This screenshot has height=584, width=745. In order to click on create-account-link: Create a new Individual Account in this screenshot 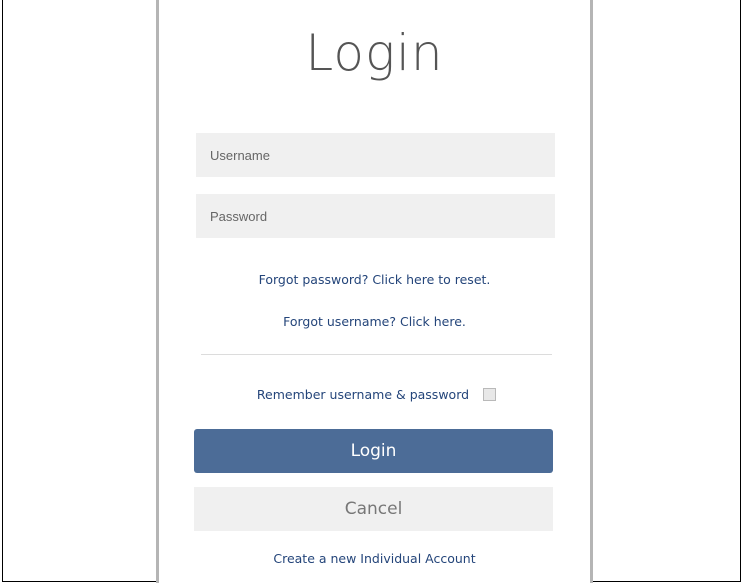, I will do `click(374, 558)`.